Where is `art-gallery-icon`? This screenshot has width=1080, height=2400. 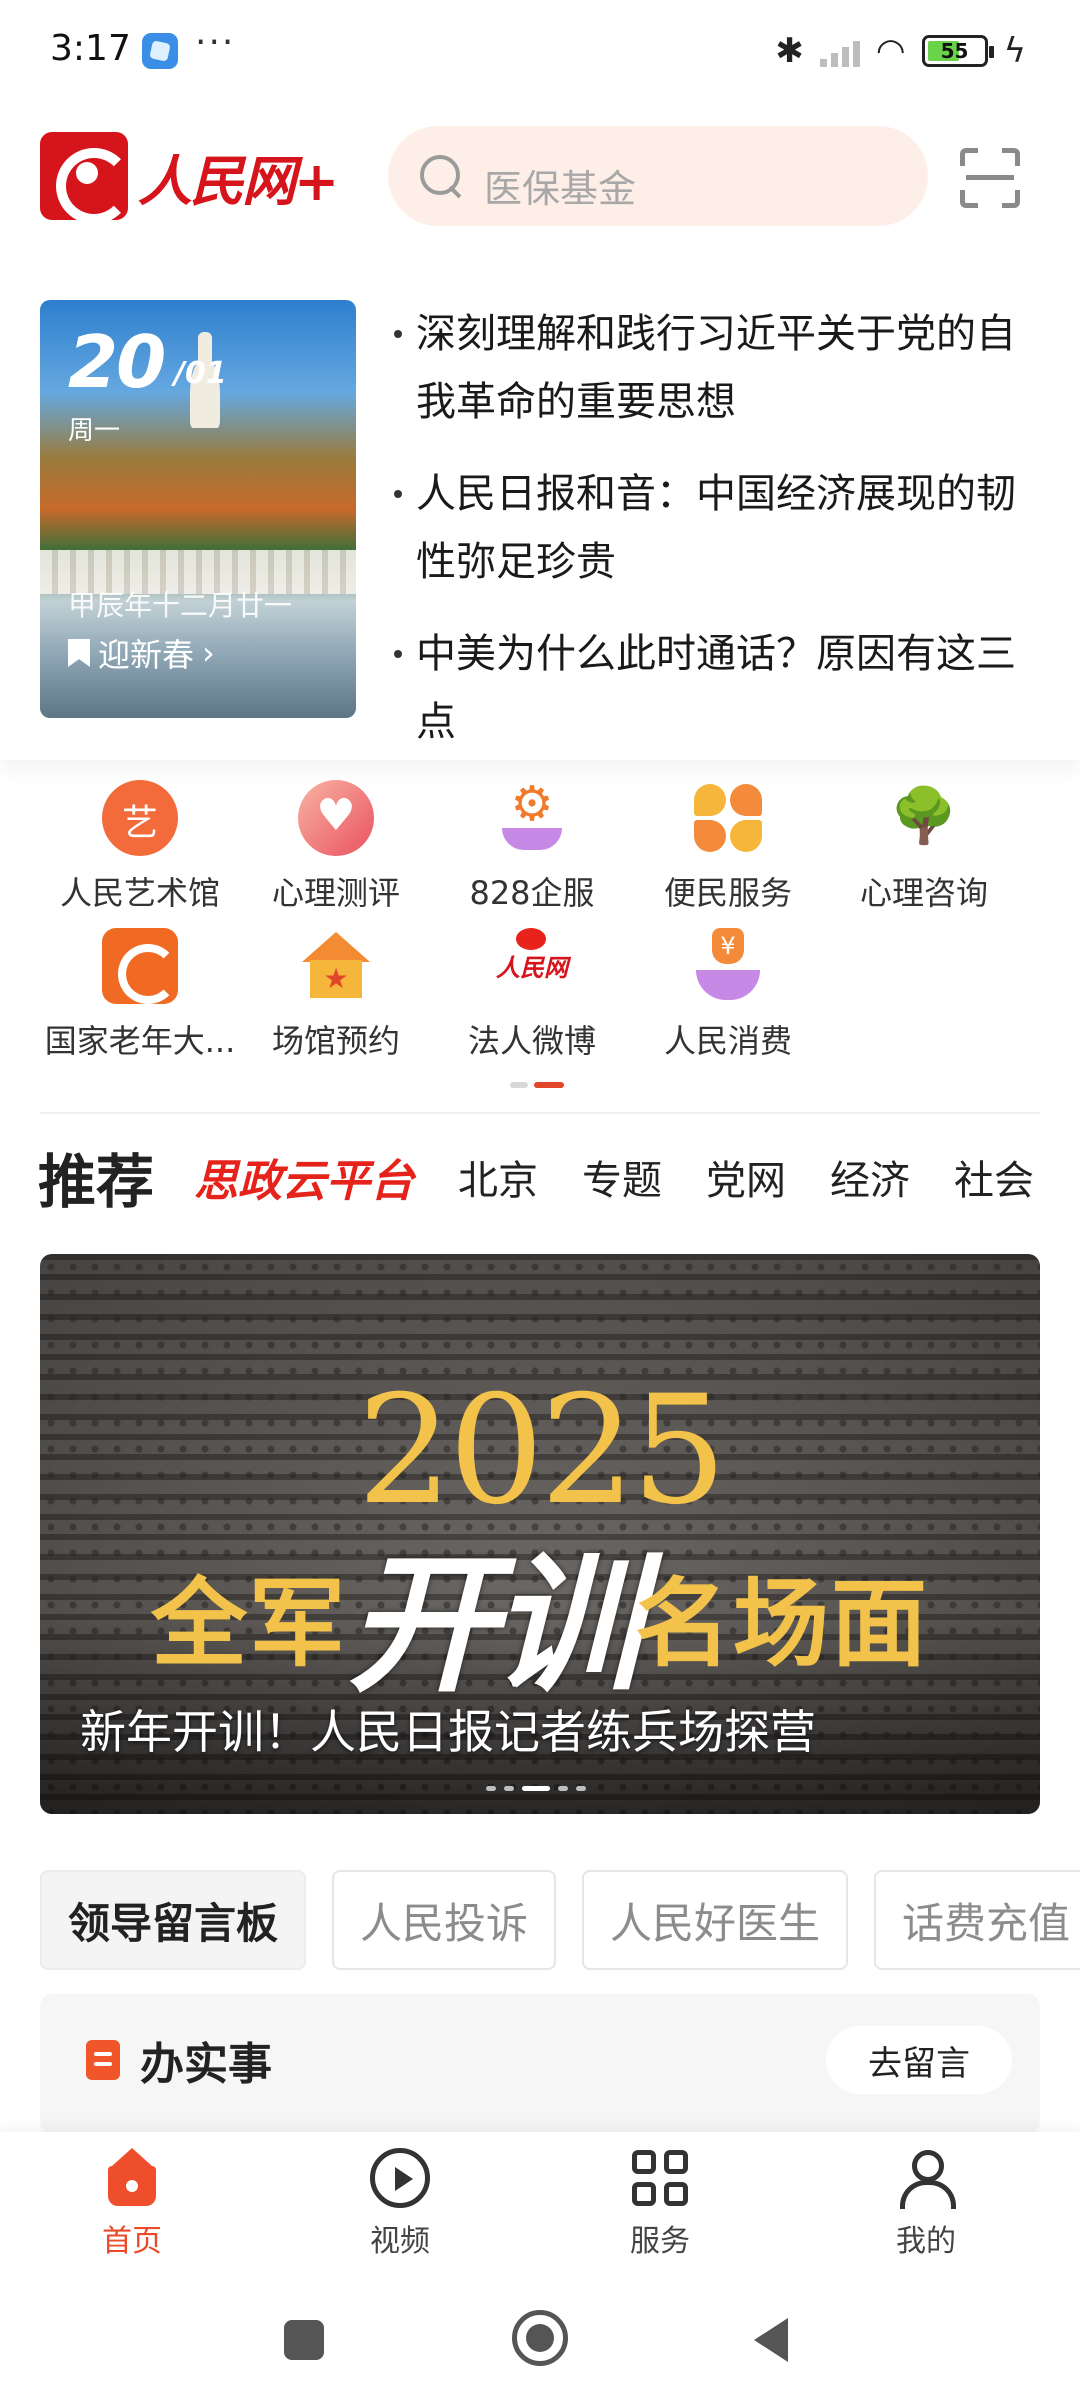 art-gallery-icon is located at coordinates (140, 818).